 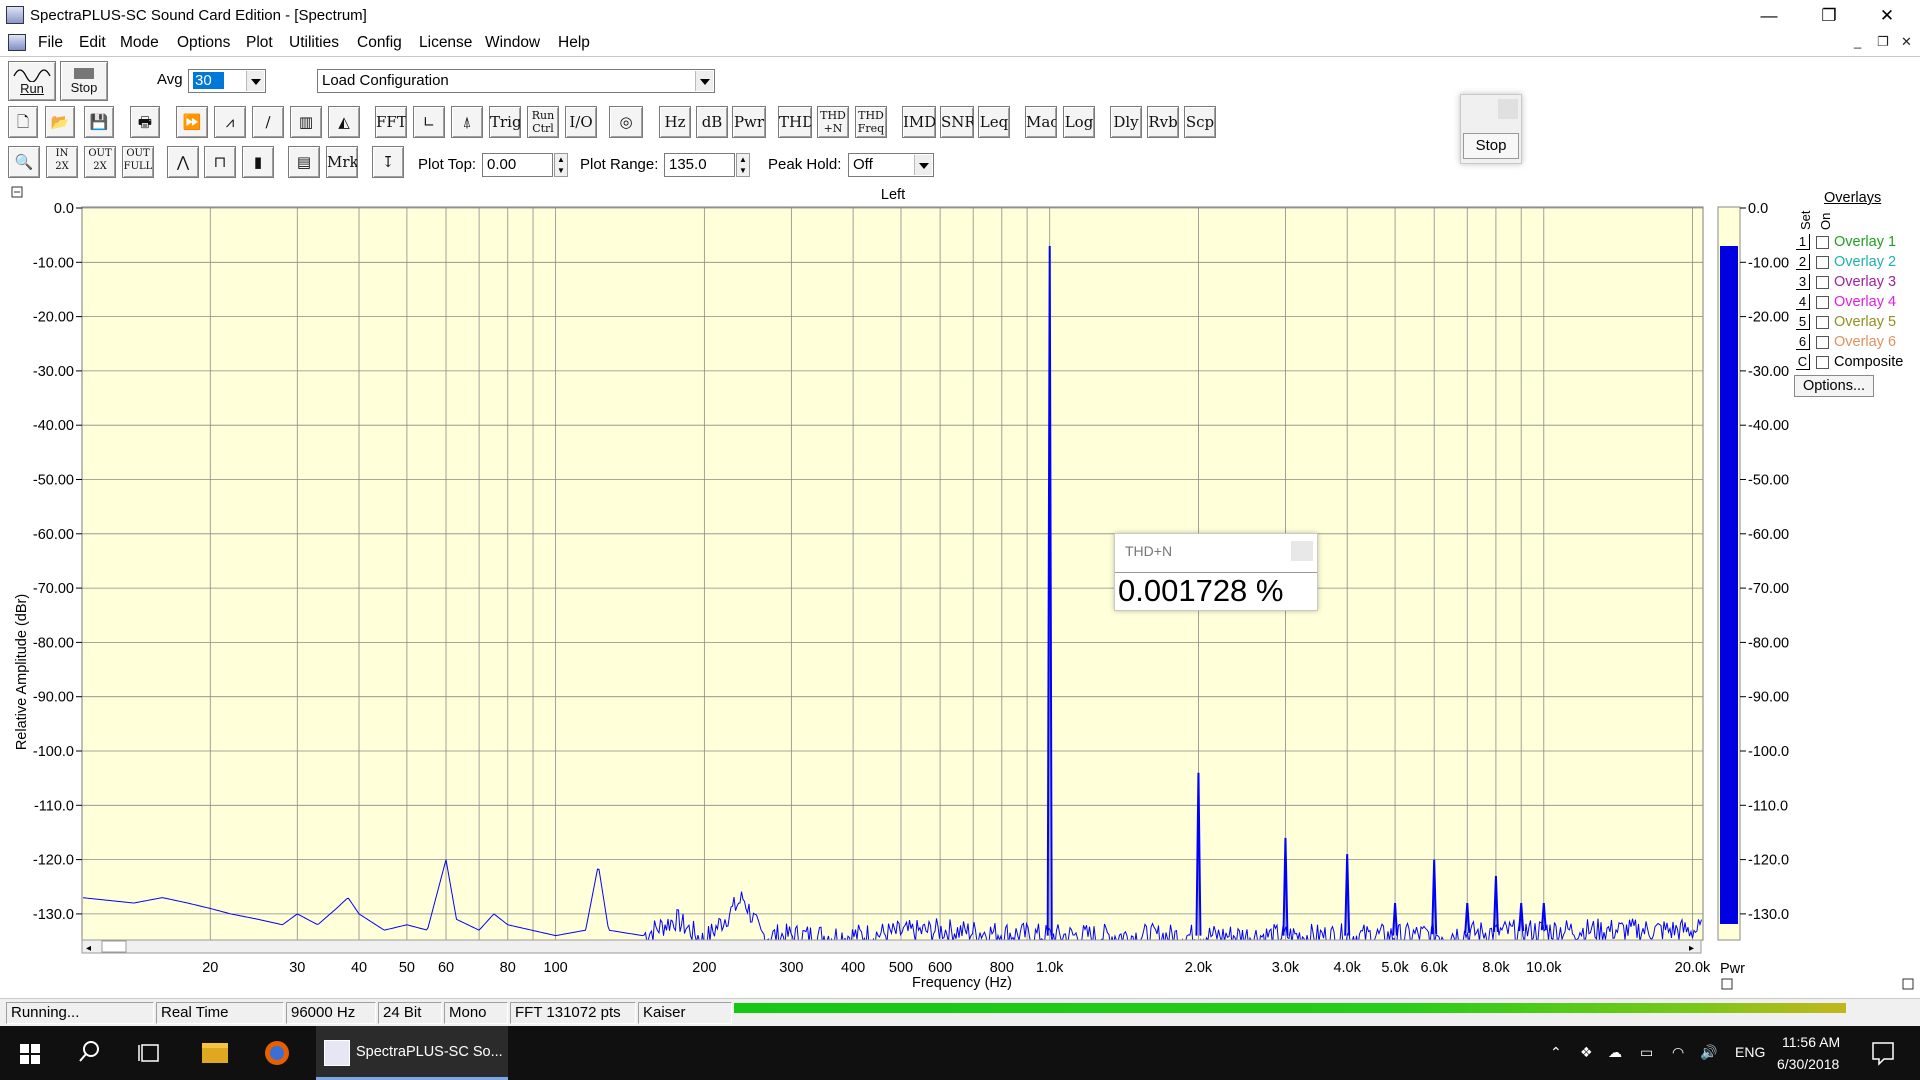 What do you see at coordinates (1829, 16) in the screenshot?
I see `restore-button: ❐` at bounding box center [1829, 16].